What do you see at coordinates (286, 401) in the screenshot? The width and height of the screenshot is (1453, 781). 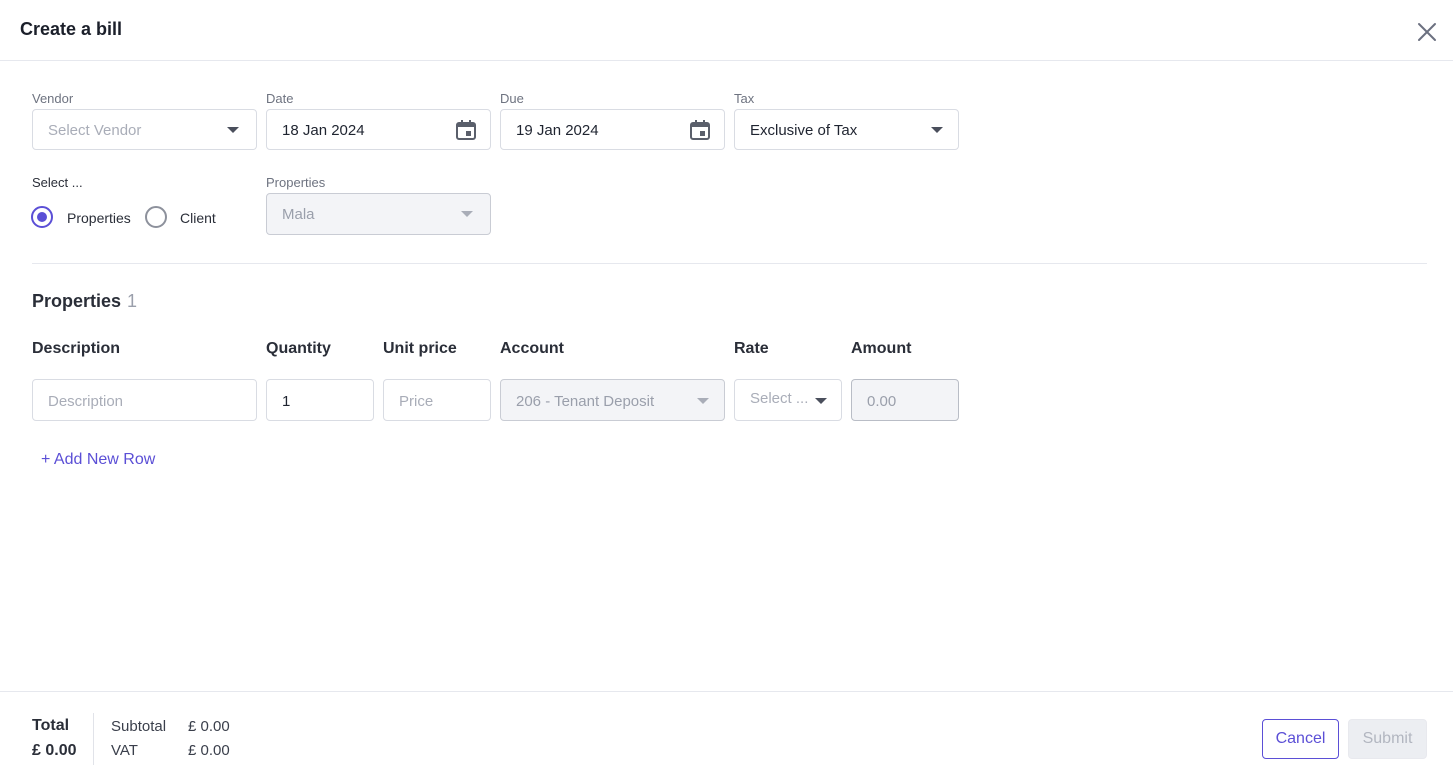 I see `quantity-value: 1` at bounding box center [286, 401].